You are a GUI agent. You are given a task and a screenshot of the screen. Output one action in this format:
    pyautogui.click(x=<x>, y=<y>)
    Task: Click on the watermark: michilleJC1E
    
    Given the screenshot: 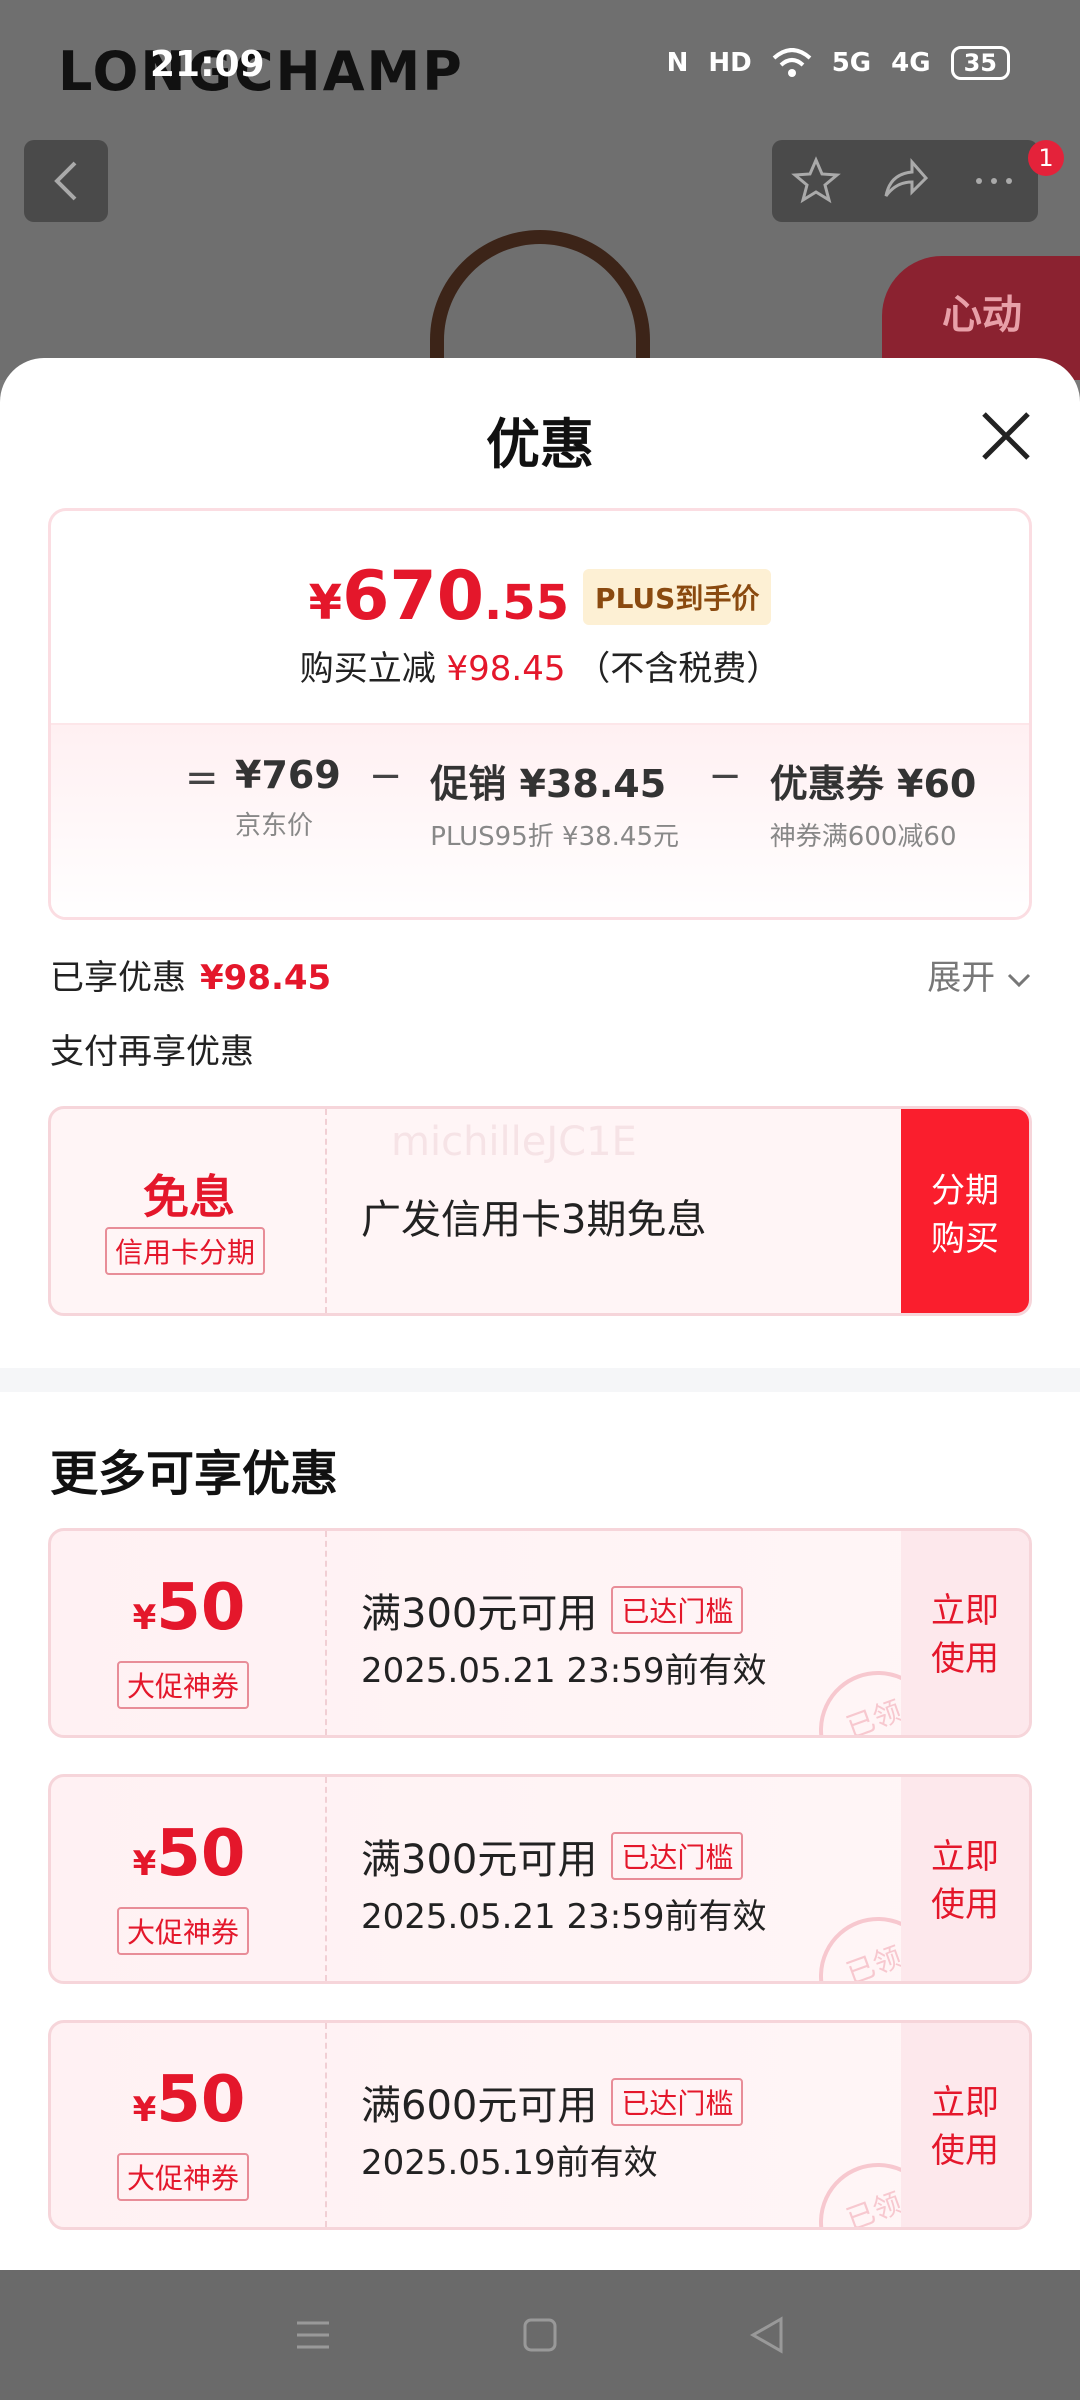 What is the action you would take?
    pyautogui.click(x=514, y=1142)
    